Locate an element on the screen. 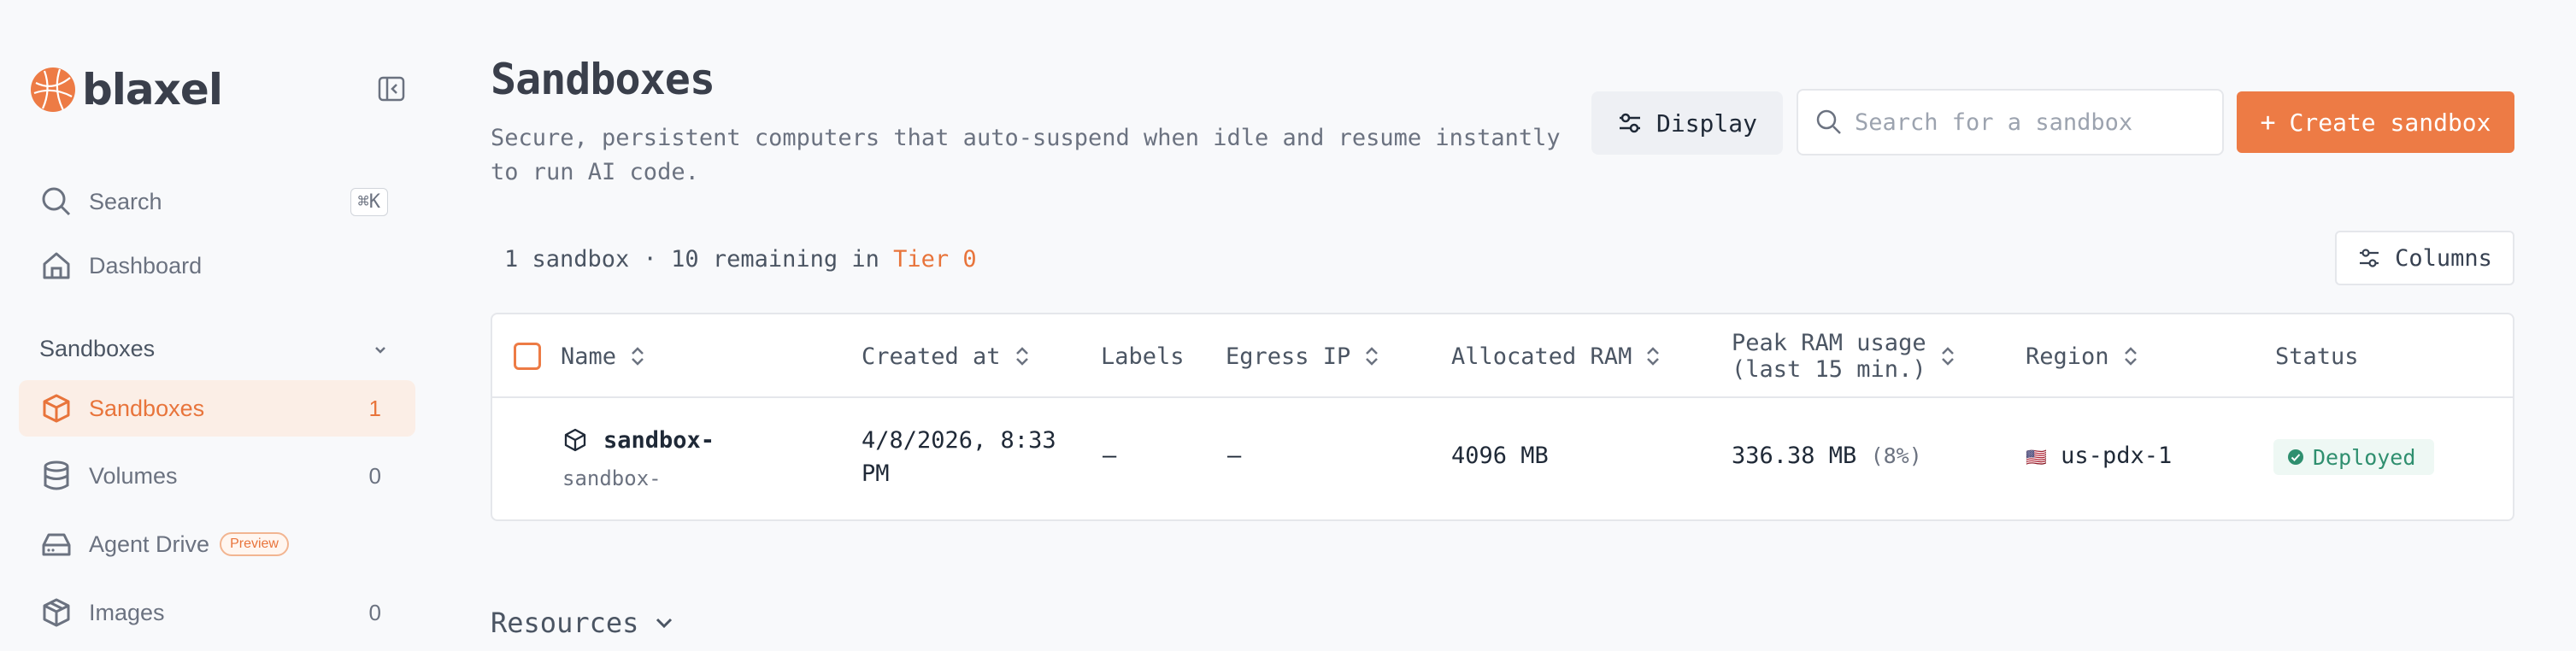 Image resolution: width=2576 pixels, height=651 pixels. column-header-status: Status is located at coordinates (2317, 356).